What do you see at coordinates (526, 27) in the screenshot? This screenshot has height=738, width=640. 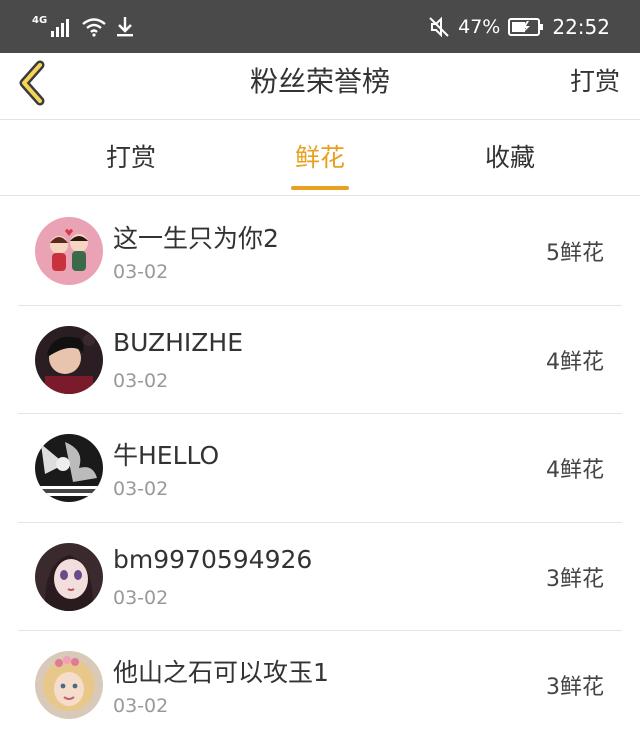 I see `battery-icon` at bounding box center [526, 27].